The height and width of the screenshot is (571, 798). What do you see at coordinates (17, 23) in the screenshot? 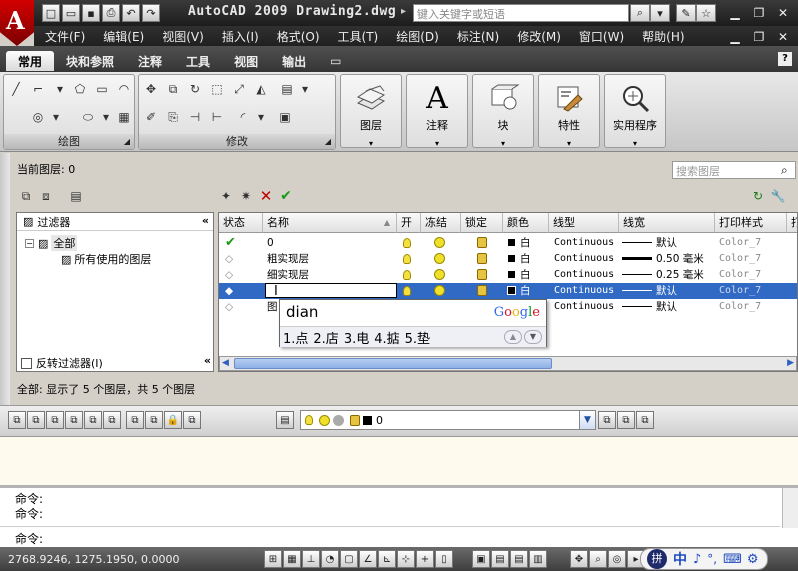
I see `autocad-logo: A` at bounding box center [17, 23].